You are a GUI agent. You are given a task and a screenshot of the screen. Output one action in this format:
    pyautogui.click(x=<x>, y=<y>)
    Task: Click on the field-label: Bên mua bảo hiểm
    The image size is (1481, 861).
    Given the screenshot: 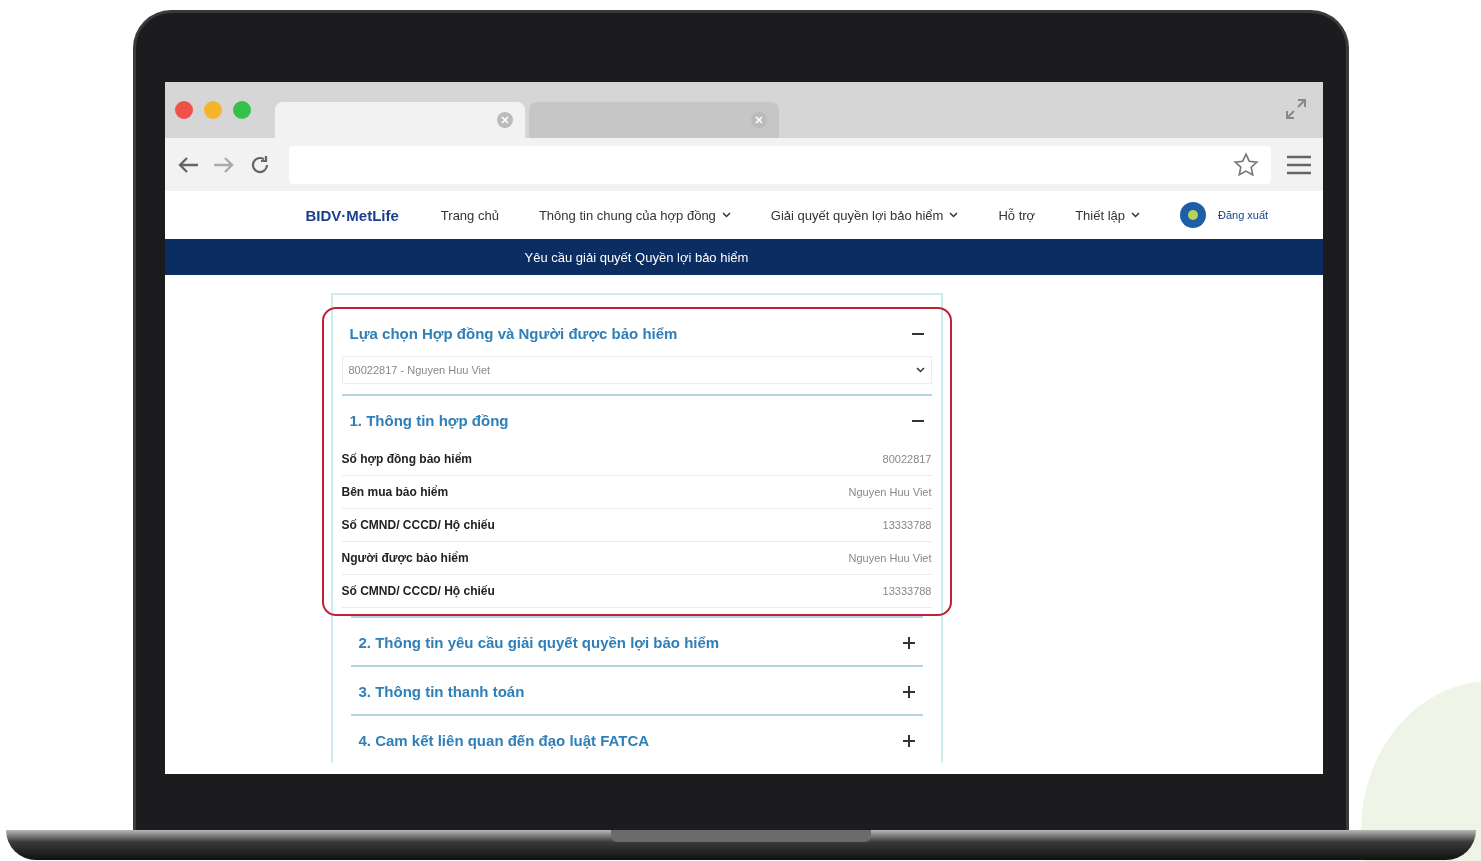 What is the action you would take?
    pyautogui.click(x=395, y=492)
    